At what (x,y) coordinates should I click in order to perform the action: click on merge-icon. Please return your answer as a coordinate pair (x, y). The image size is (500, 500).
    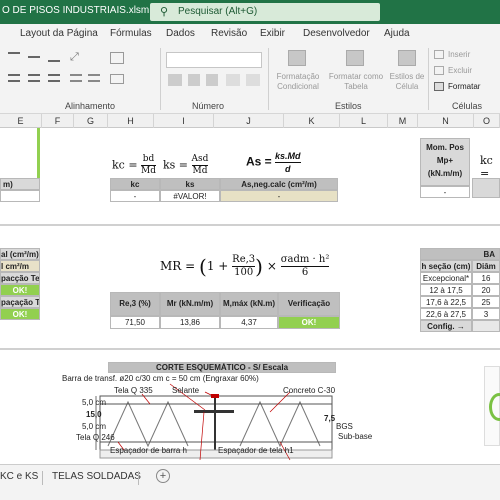
    Looking at the image, I should click on (117, 79).